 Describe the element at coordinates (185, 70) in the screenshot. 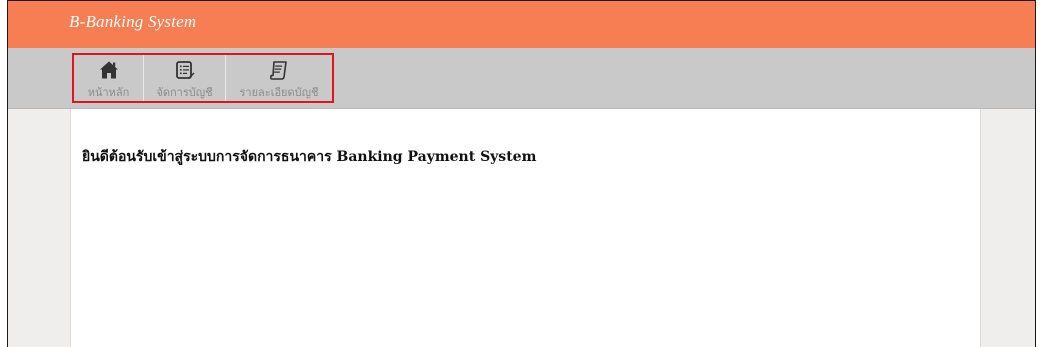

I see `manage-list-icon` at that location.